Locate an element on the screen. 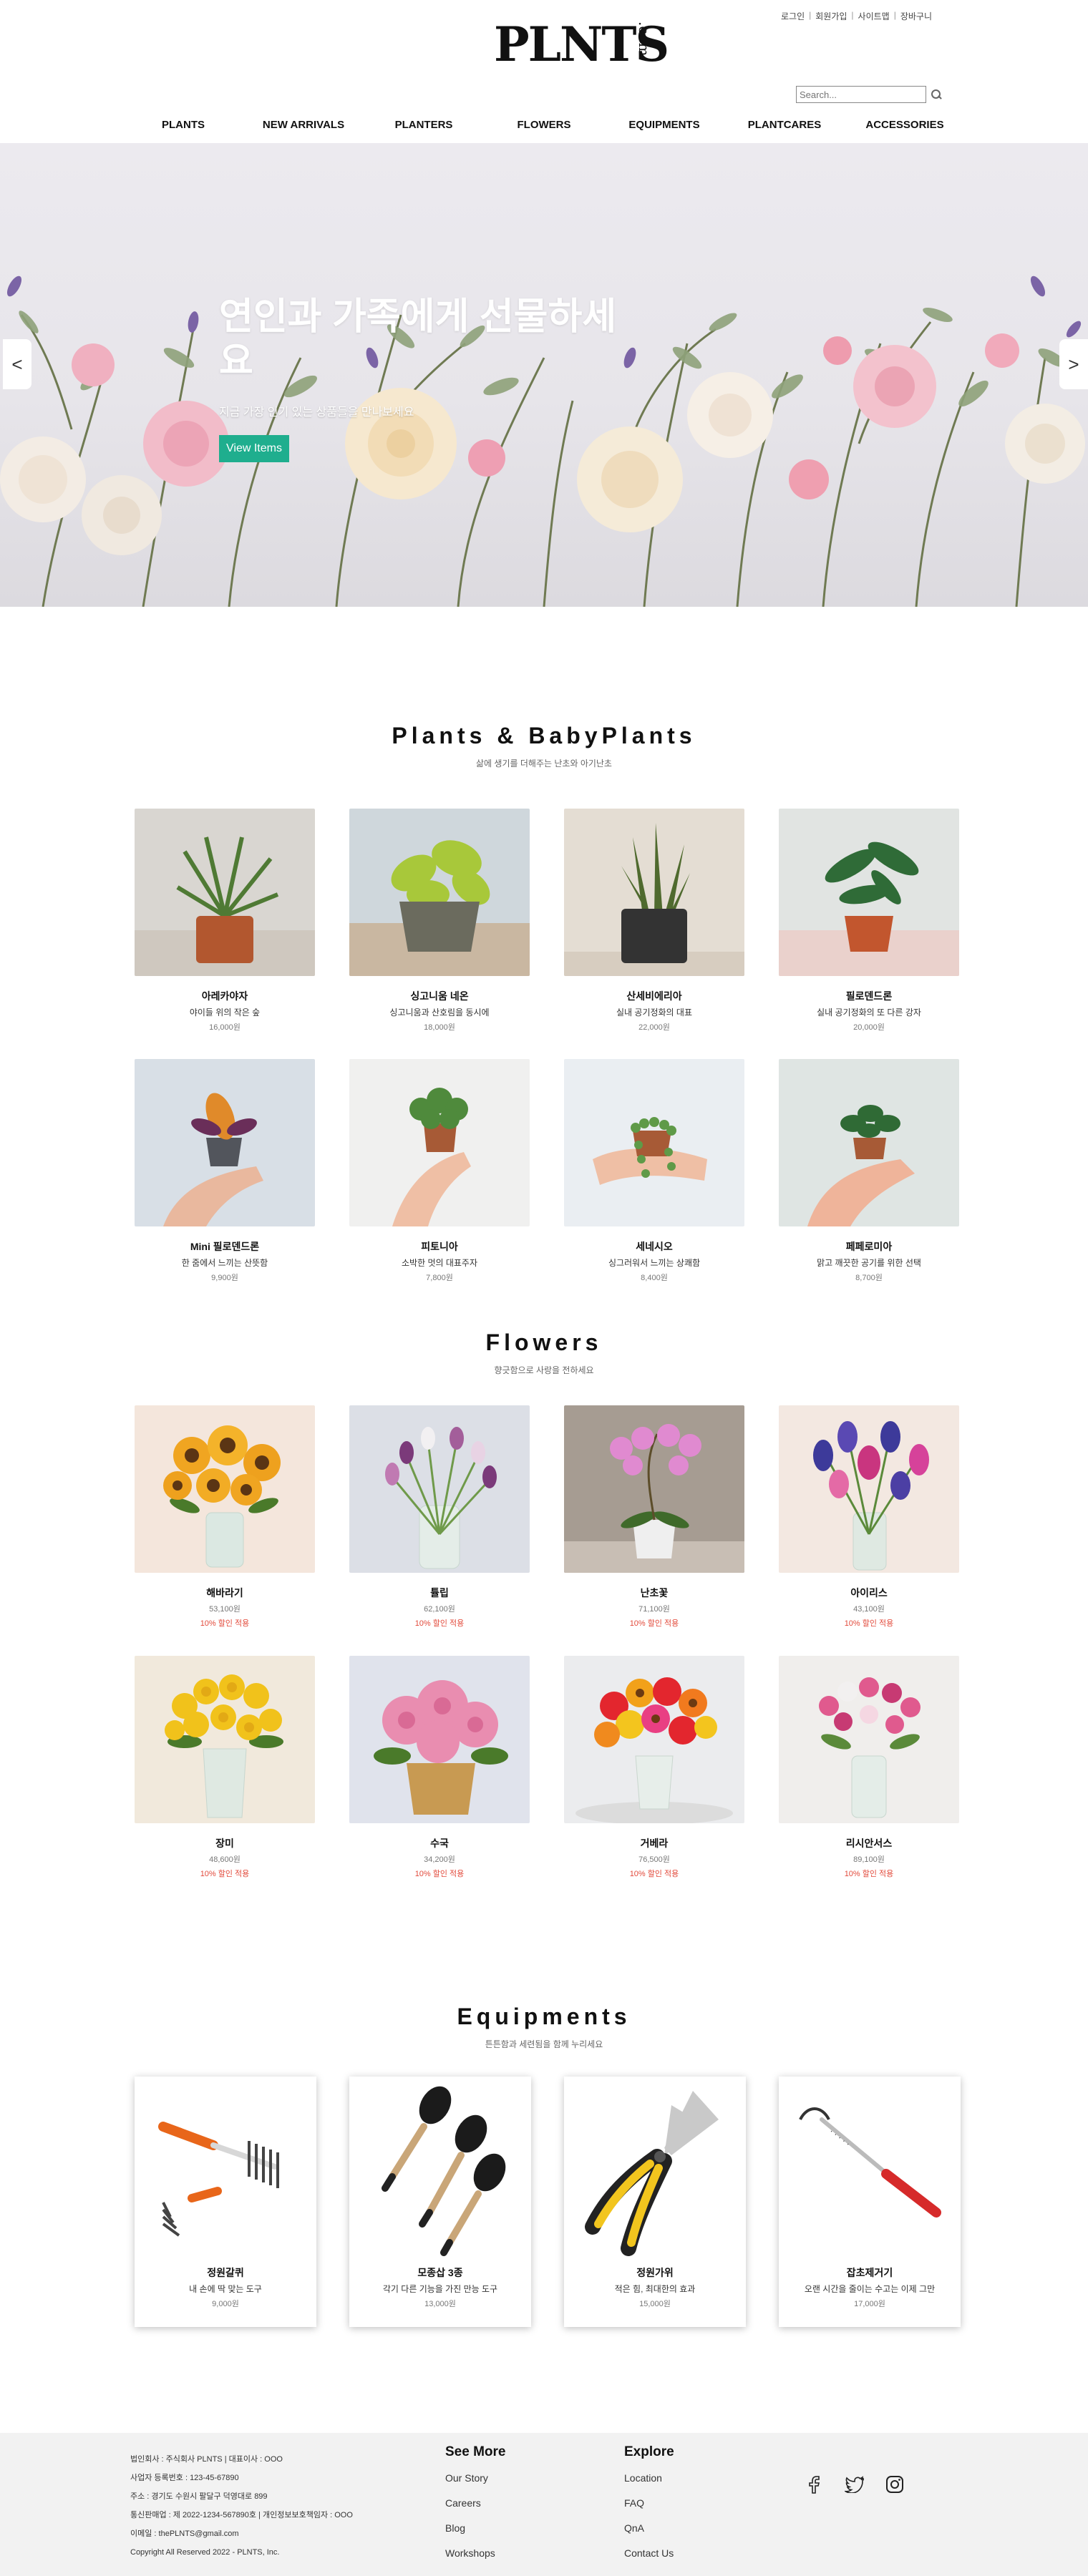  explore-column: Explore Location FAQ QnA Contact Us is located at coordinates (649, 2505).